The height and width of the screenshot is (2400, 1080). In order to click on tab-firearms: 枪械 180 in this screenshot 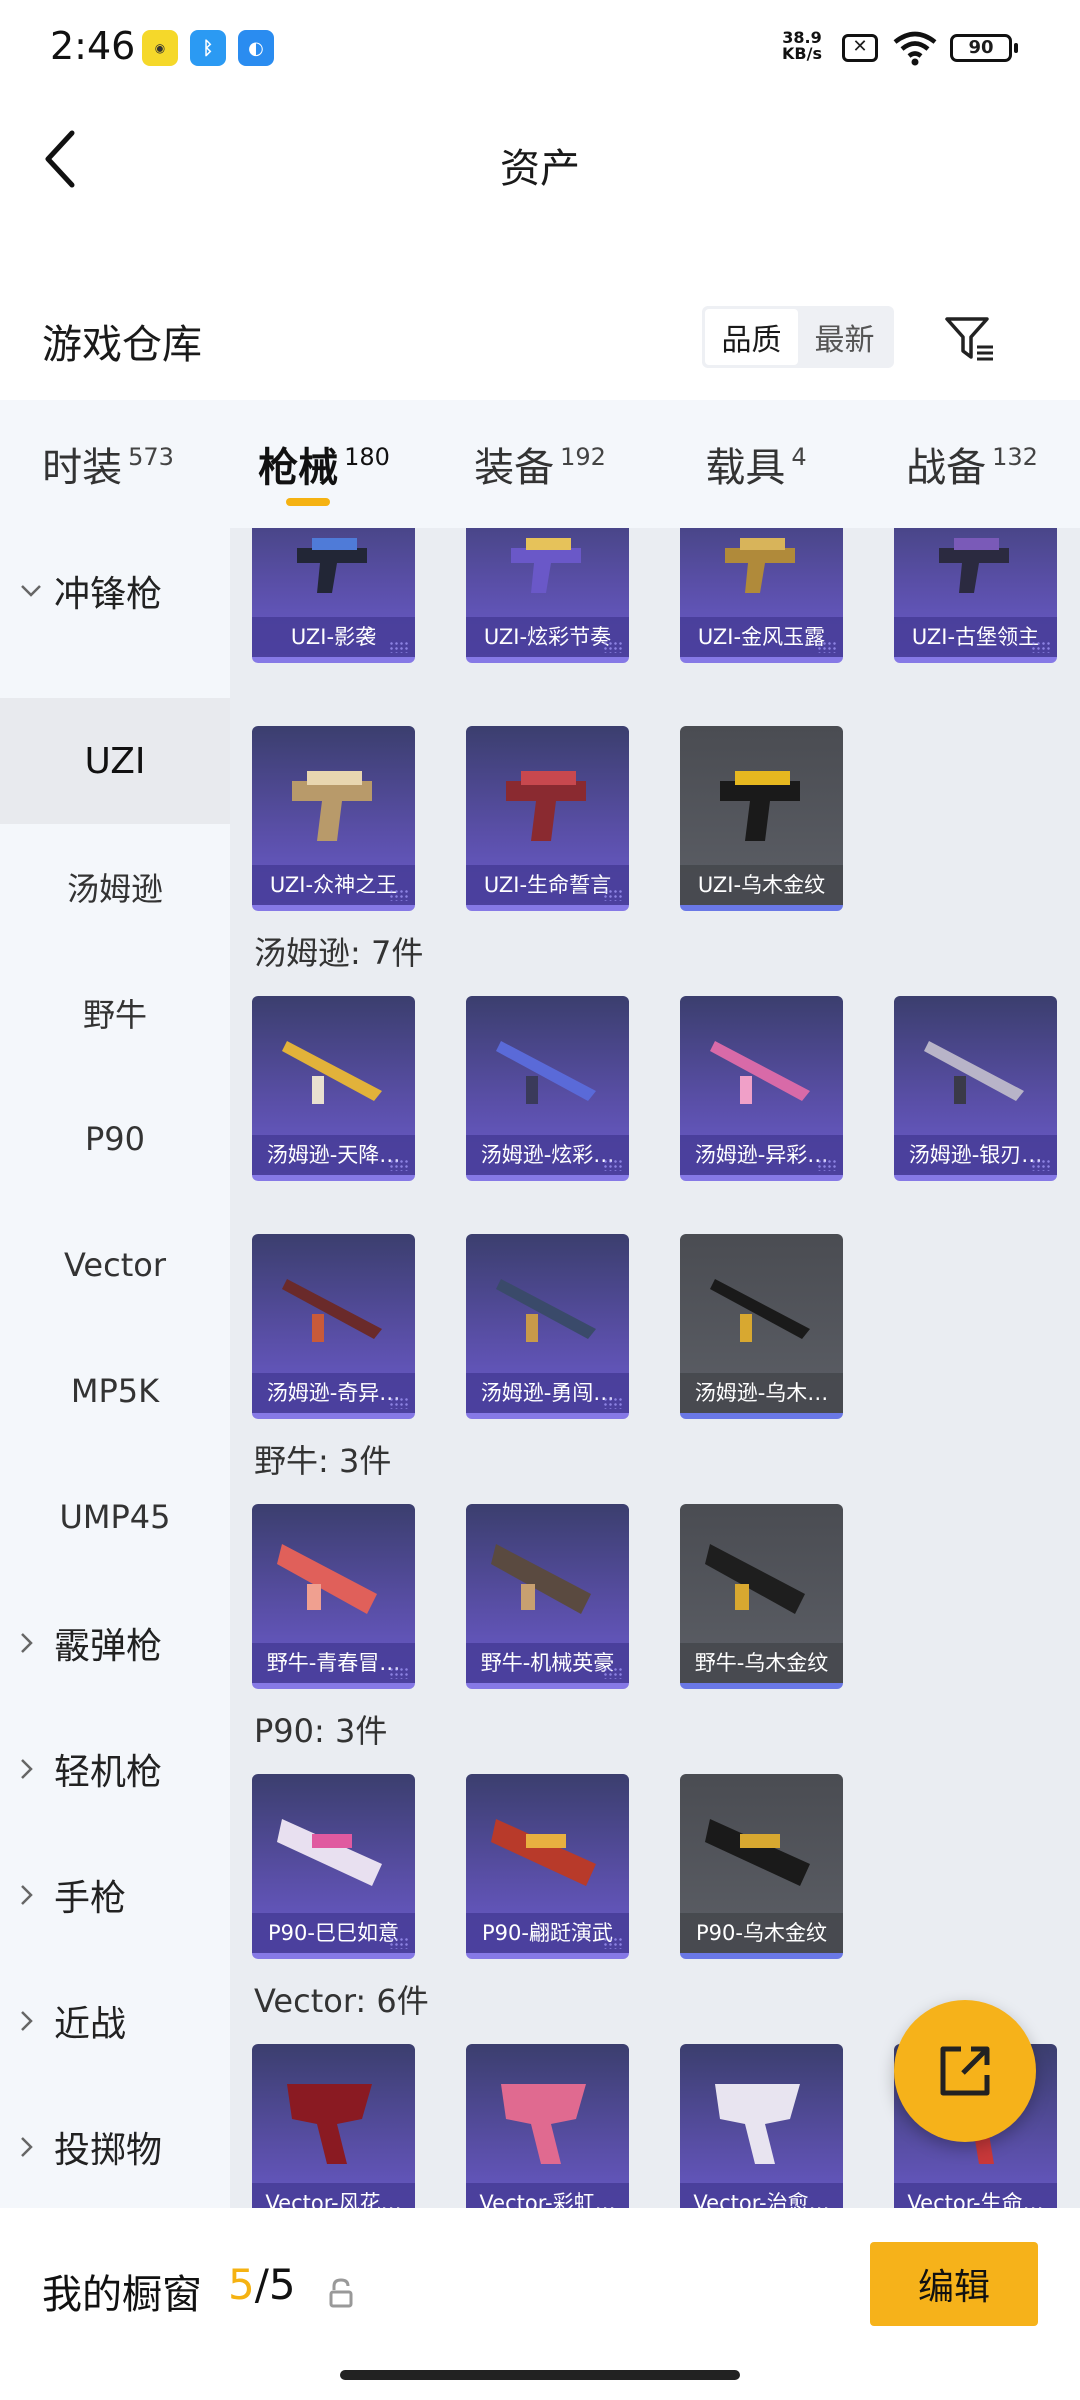, I will do `click(324, 464)`.